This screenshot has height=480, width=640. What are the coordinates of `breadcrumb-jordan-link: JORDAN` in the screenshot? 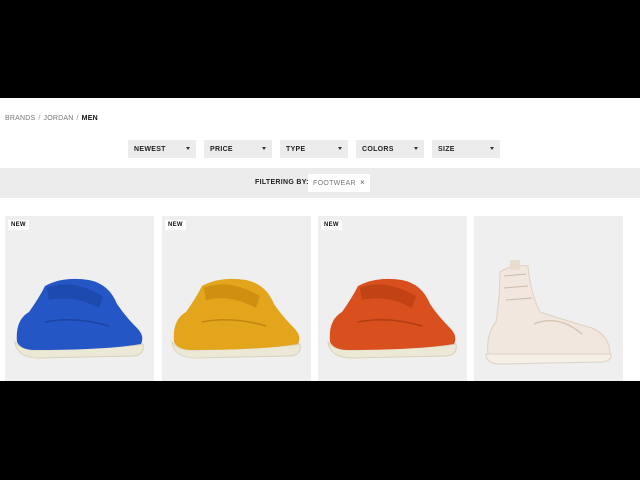 It's located at (59, 118).